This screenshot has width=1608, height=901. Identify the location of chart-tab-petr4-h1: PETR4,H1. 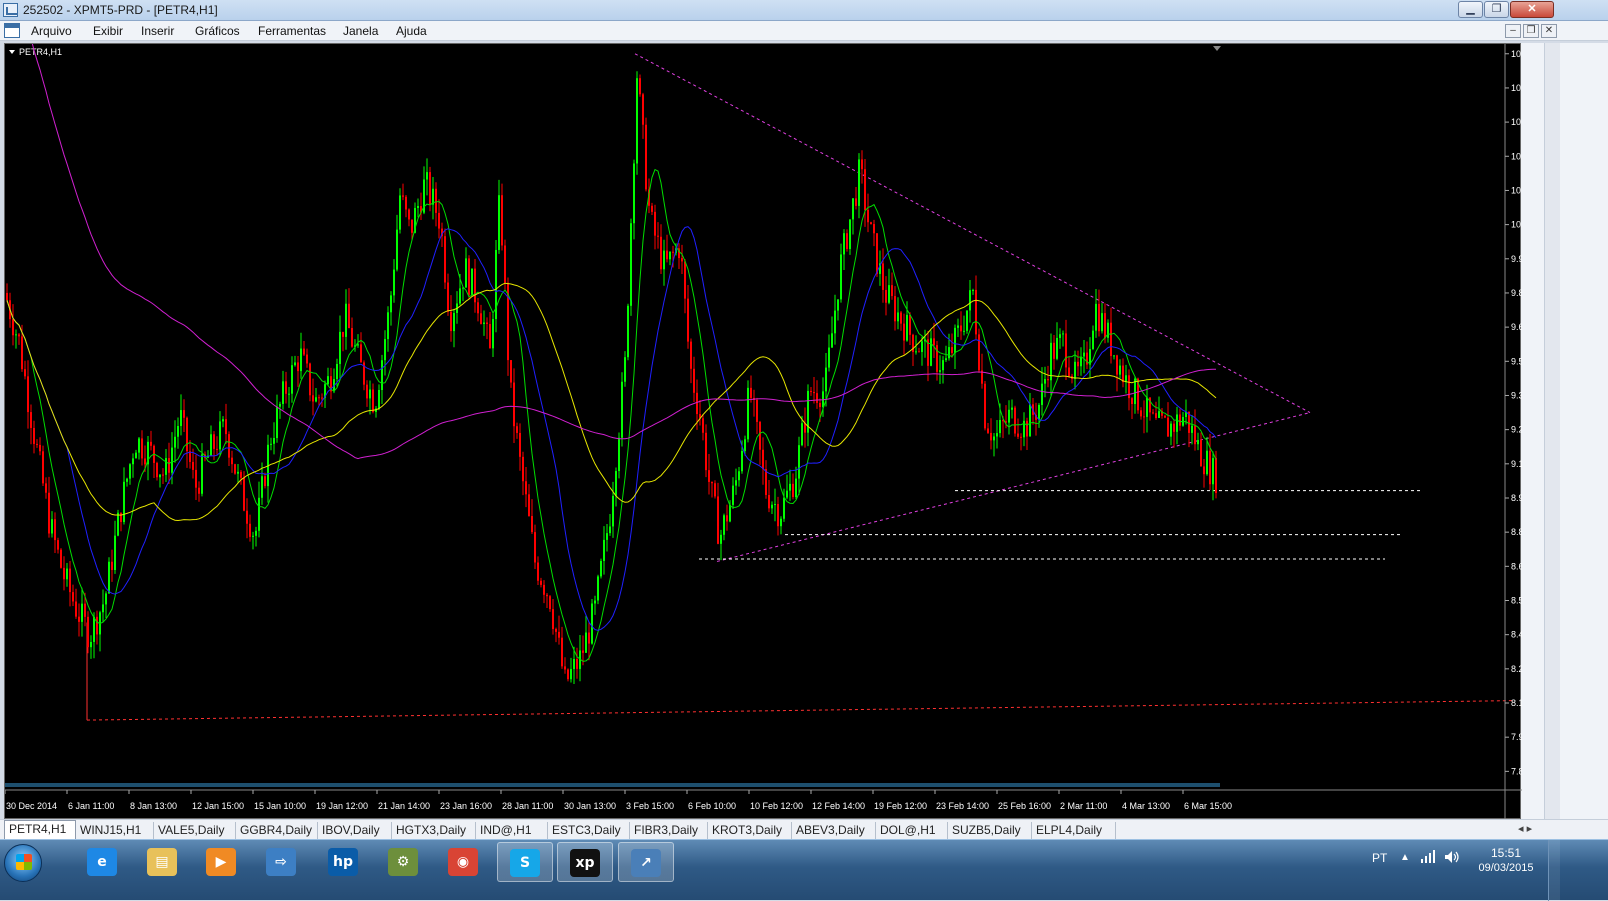
(40, 829).